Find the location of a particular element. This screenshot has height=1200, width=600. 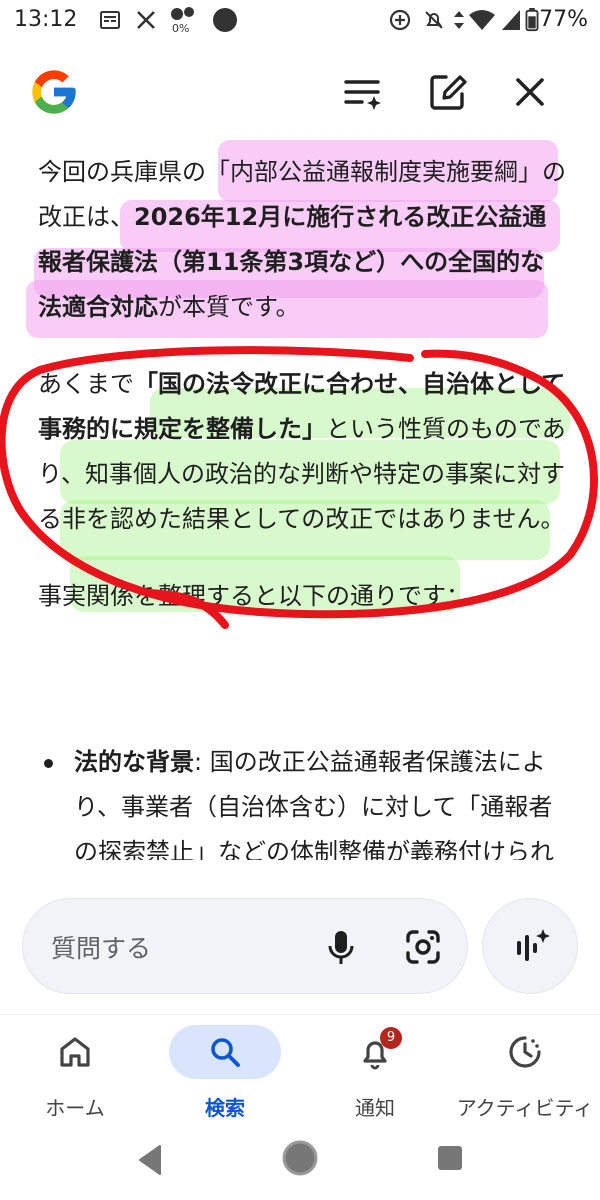

bullet-dot is located at coordinates (48, 763).